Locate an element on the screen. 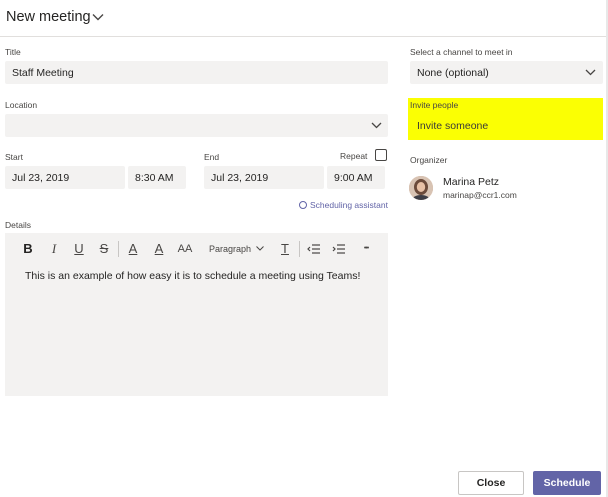 This screenshot has width=608, height=497. more-options-button: ••• is located at coordinates (366, 249).